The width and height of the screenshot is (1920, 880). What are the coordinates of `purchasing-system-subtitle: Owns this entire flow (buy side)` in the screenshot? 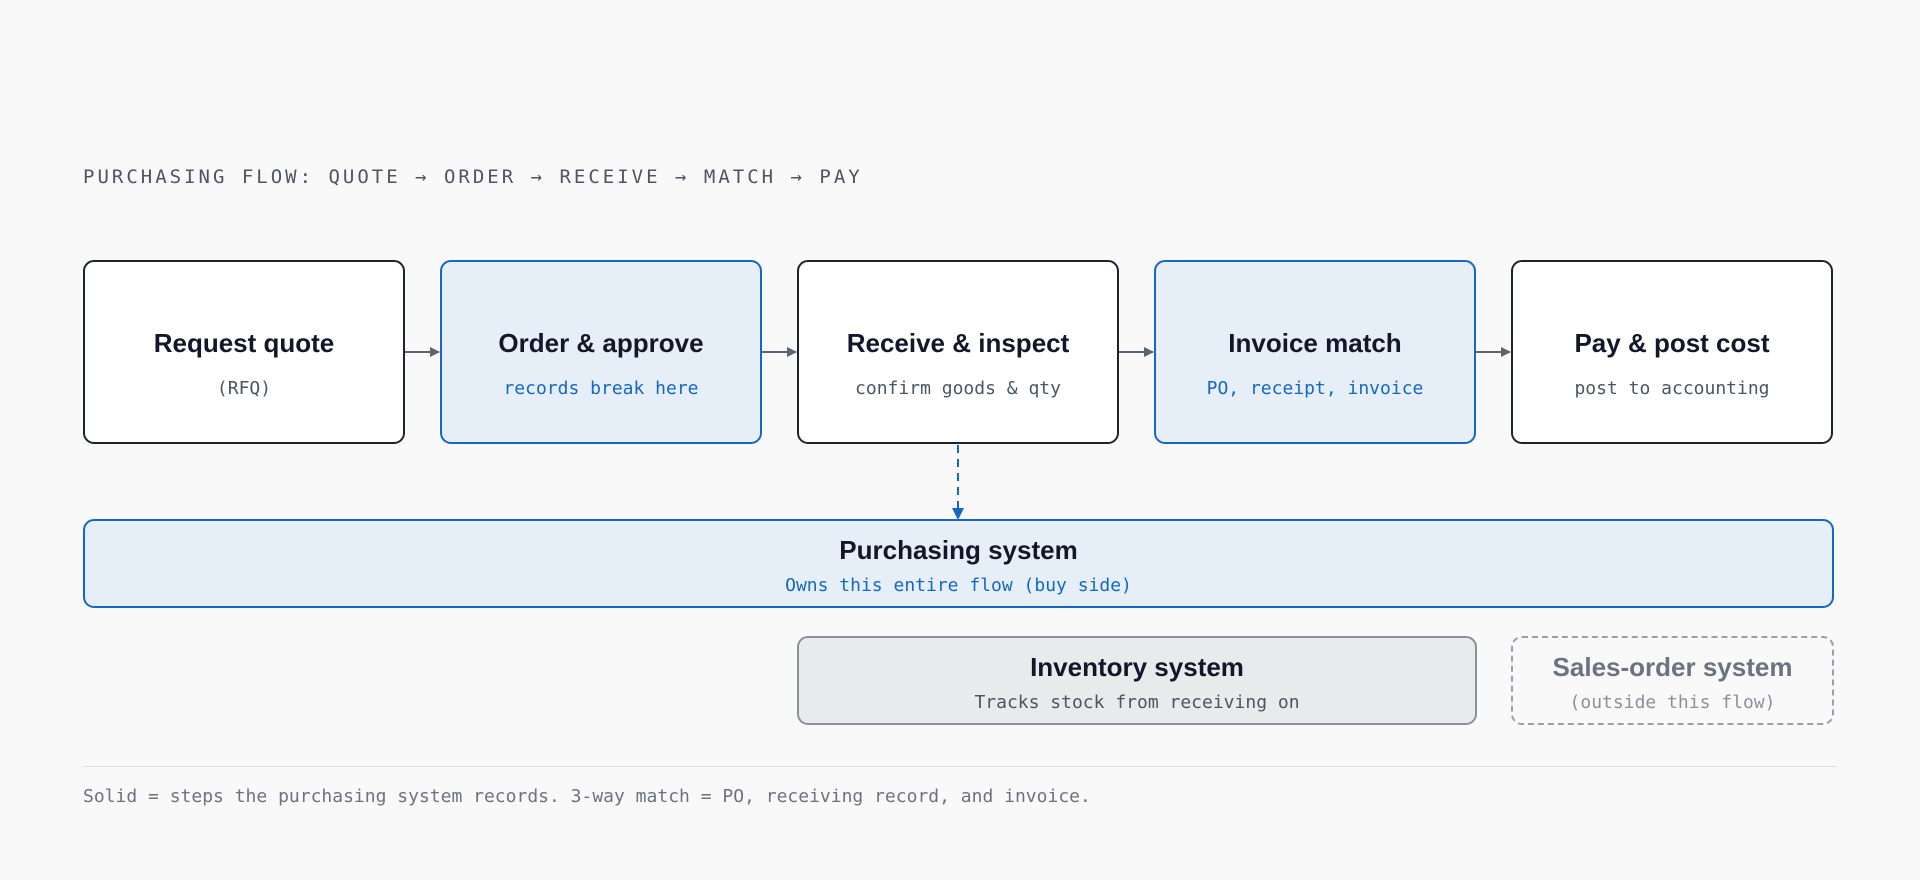 It's located at (958, 585).